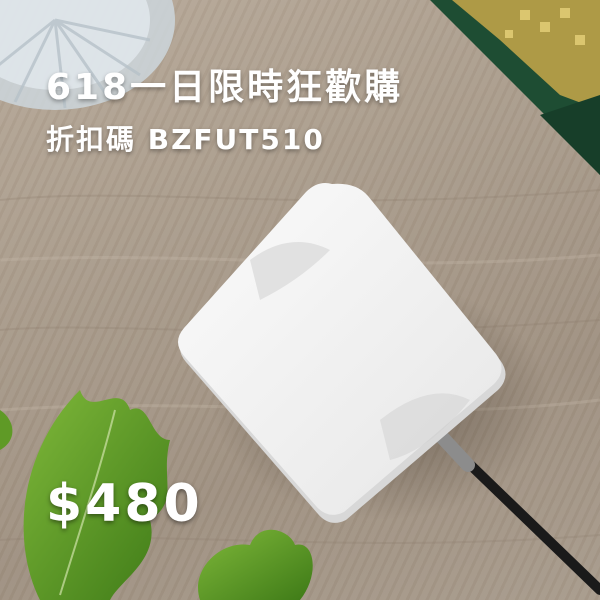  What do you see at coordinates (225, 87) in the screenshot?
I see `promo-headline: 618一日限時狂歡購` at bounding box center [225, 87].